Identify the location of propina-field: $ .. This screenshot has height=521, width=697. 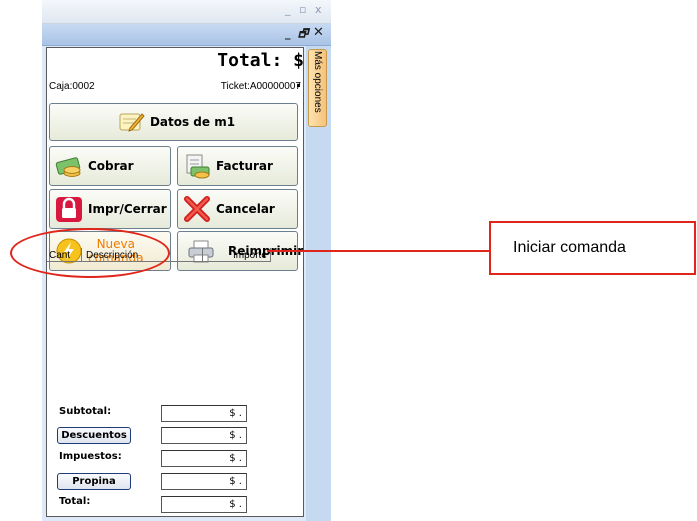
(204, 481).